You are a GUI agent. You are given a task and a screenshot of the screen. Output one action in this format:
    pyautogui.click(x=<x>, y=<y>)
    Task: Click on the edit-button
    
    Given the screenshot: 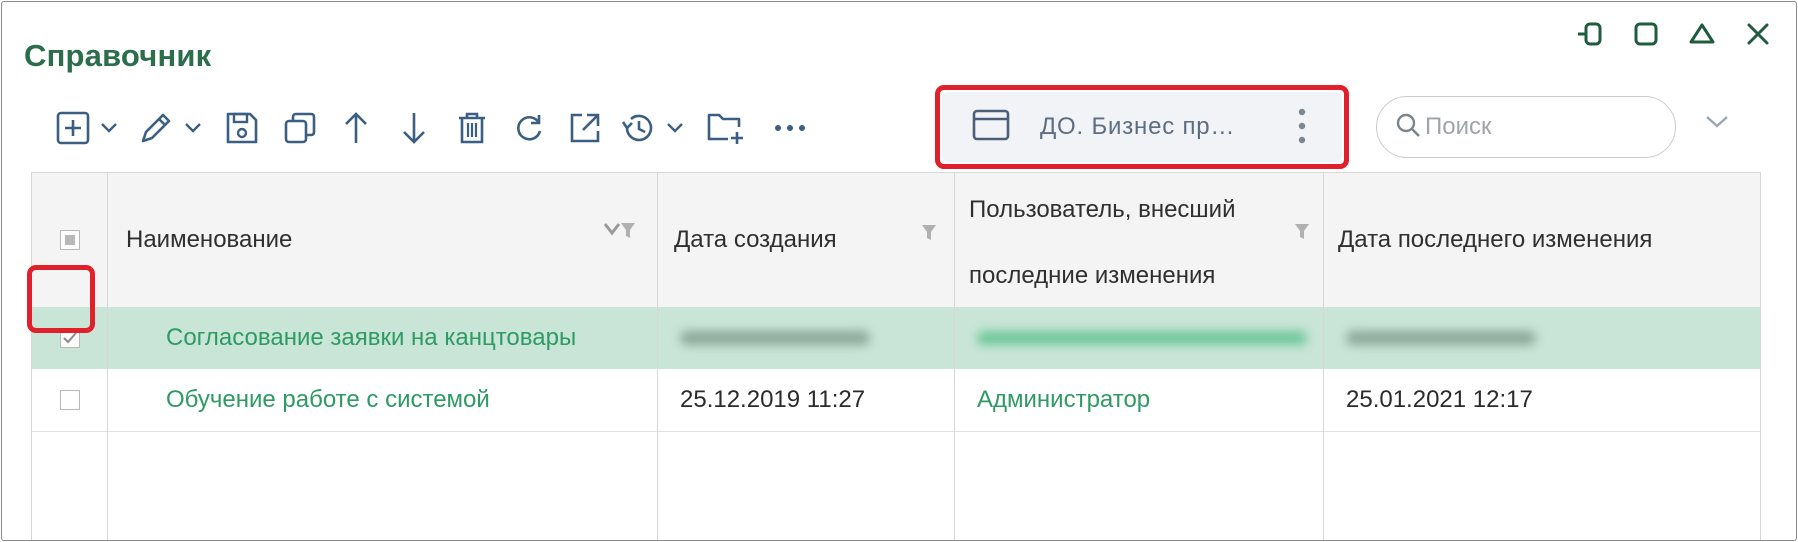 What is the action you would take?
    pyautogui.click(x=156, y=128)
    